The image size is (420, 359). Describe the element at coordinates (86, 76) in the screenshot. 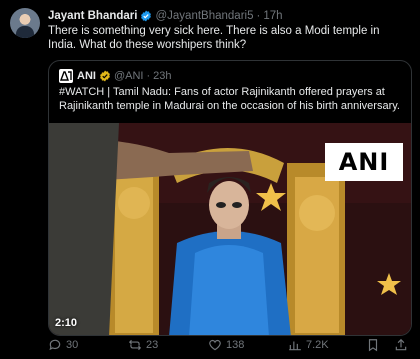

I see `quoted-author-name: ANI` at that location.